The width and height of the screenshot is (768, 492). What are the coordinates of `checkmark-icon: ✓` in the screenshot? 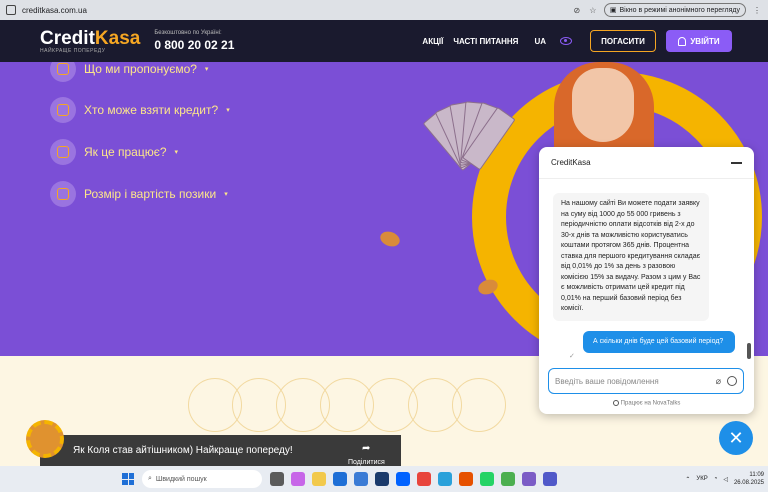 It's located at (572, 356).